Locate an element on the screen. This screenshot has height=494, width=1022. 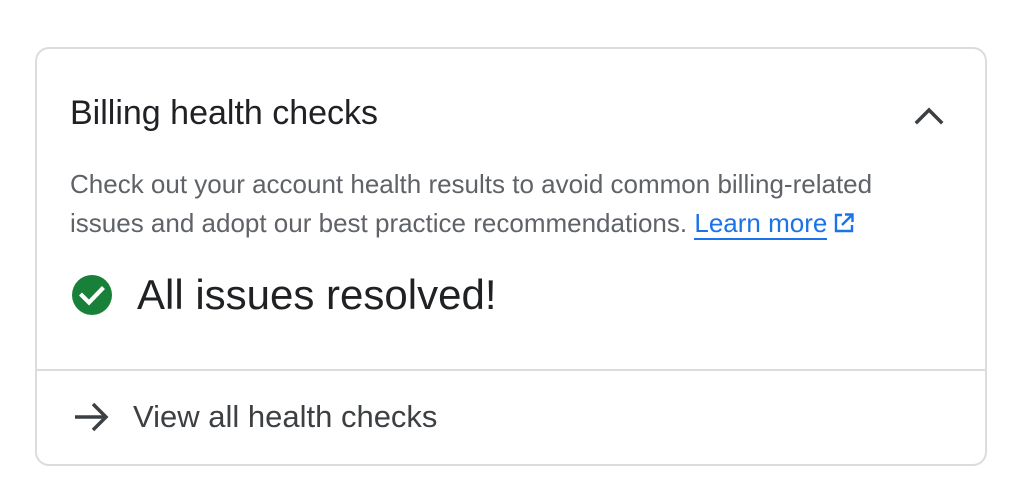
chevron-up-icon is located at coordinates (929, 116).